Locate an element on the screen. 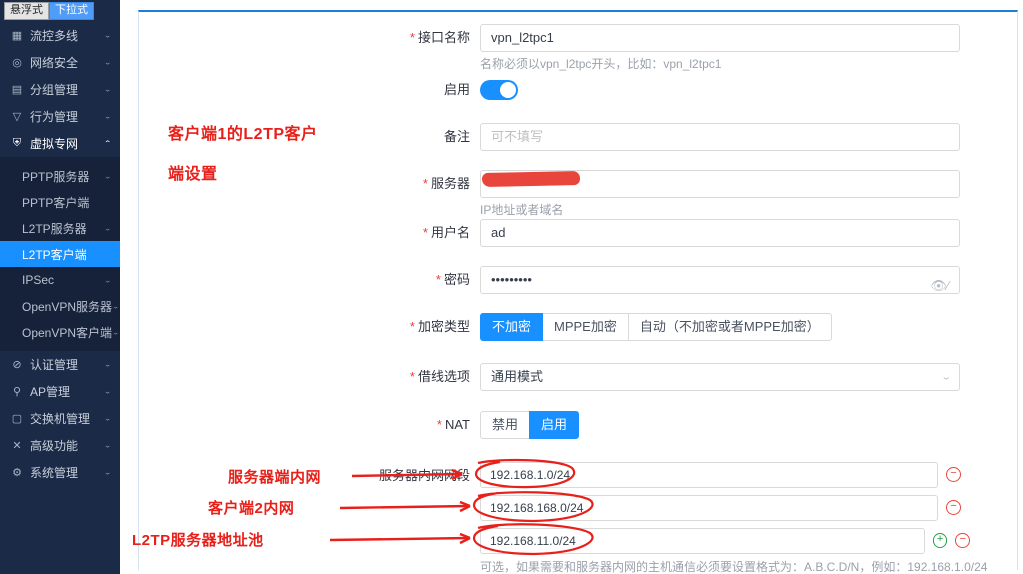 This screenshot has width=1023, height=574. field-label: * 用户名 is located at coordinates (446, 232).